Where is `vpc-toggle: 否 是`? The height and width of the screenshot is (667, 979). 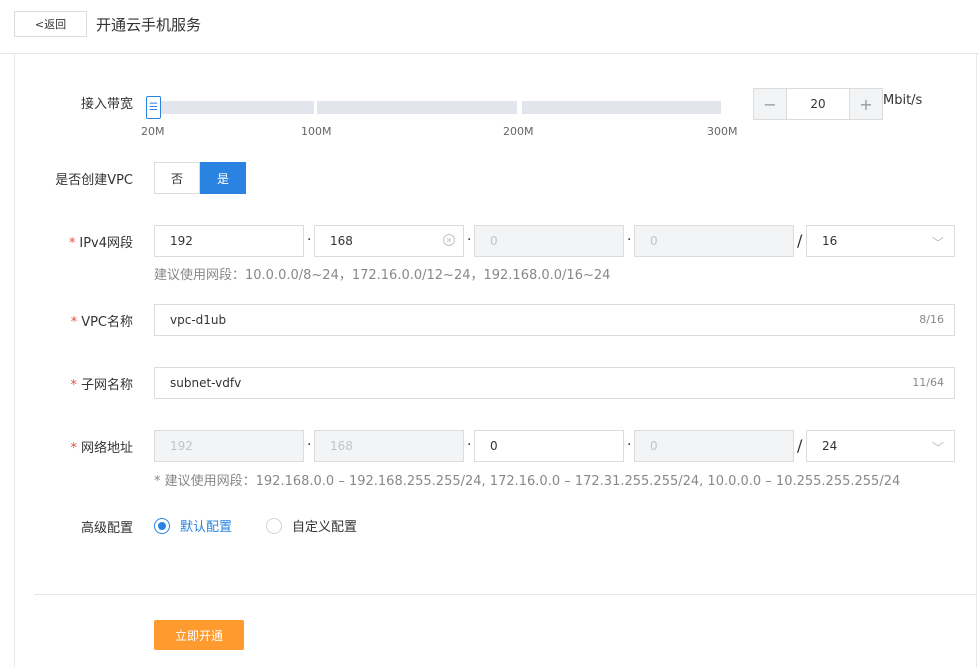 vpc-toggle: 否 是 is located at coordinates (200, 178).